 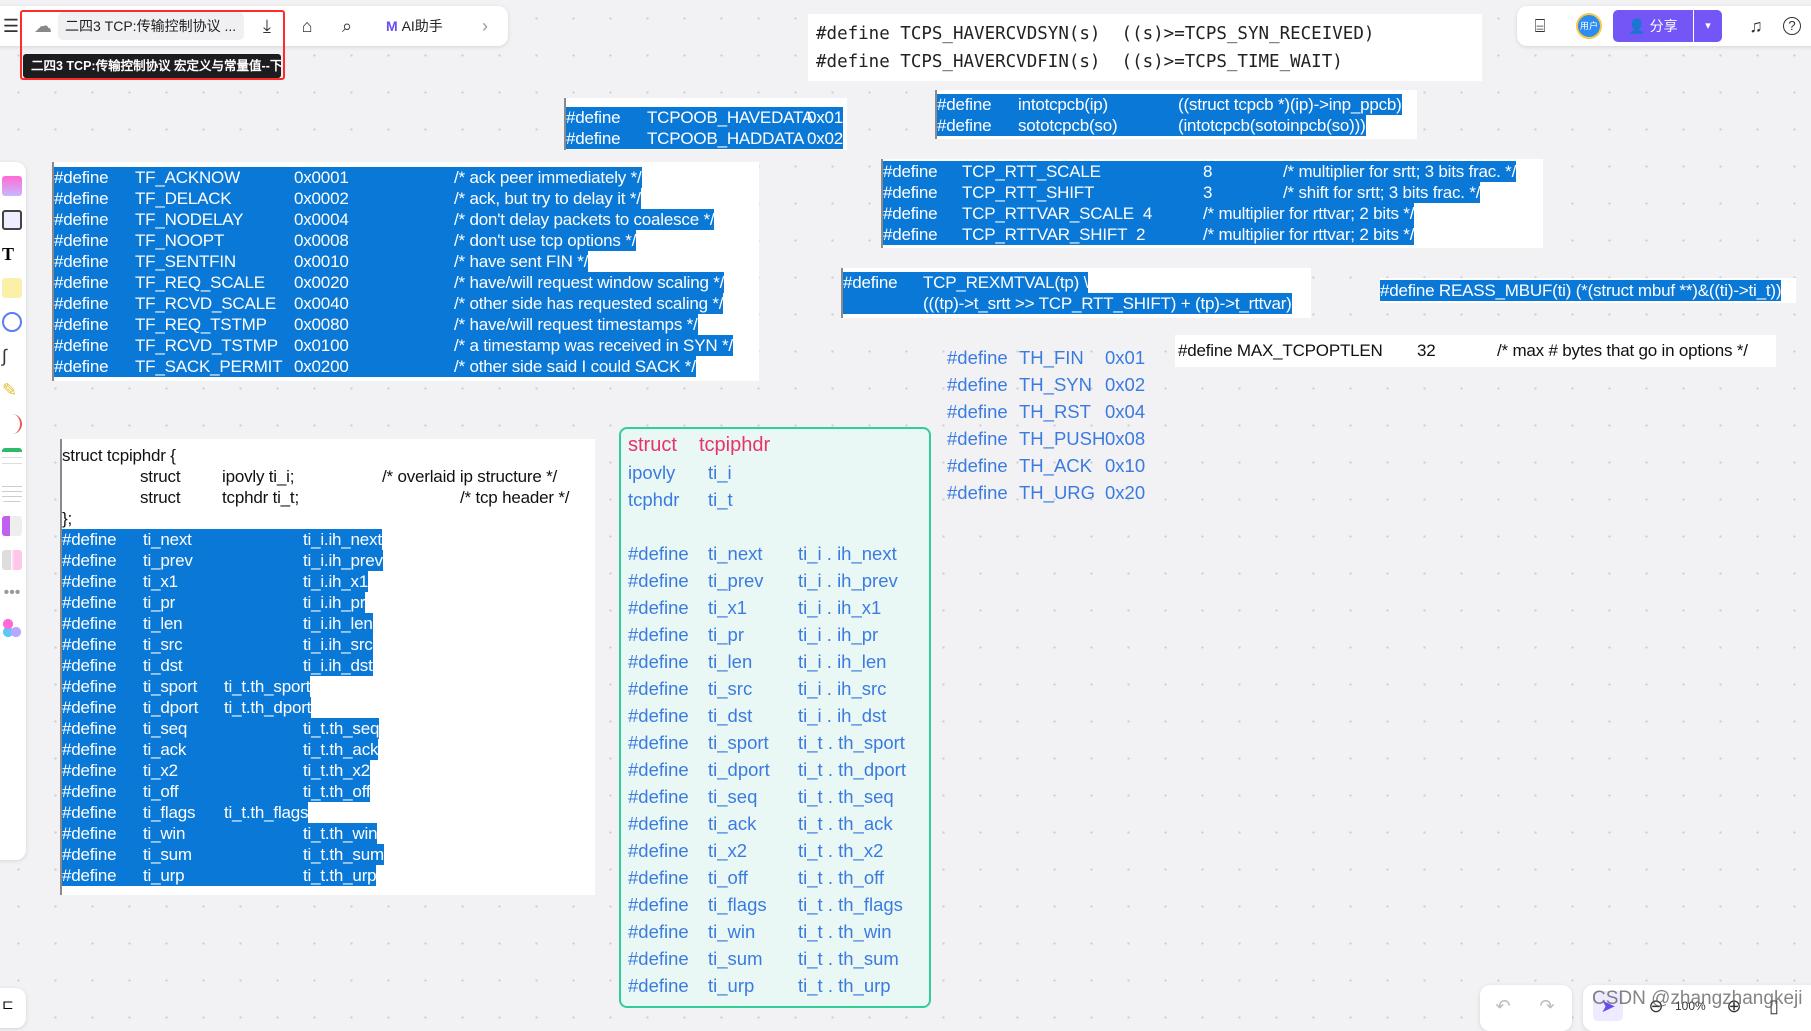 I want to click on code-line: #define ti_win ti_t.th_win, so click(x=220, y=833).